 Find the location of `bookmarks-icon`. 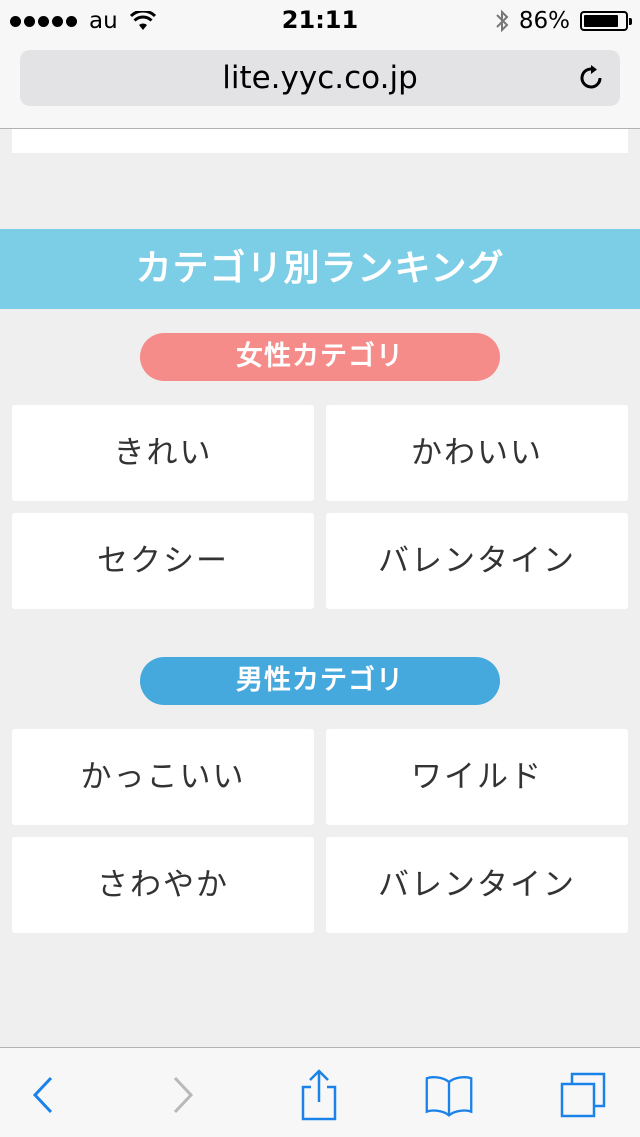

bookmarks-icon is located at coordinates (449, 1095).